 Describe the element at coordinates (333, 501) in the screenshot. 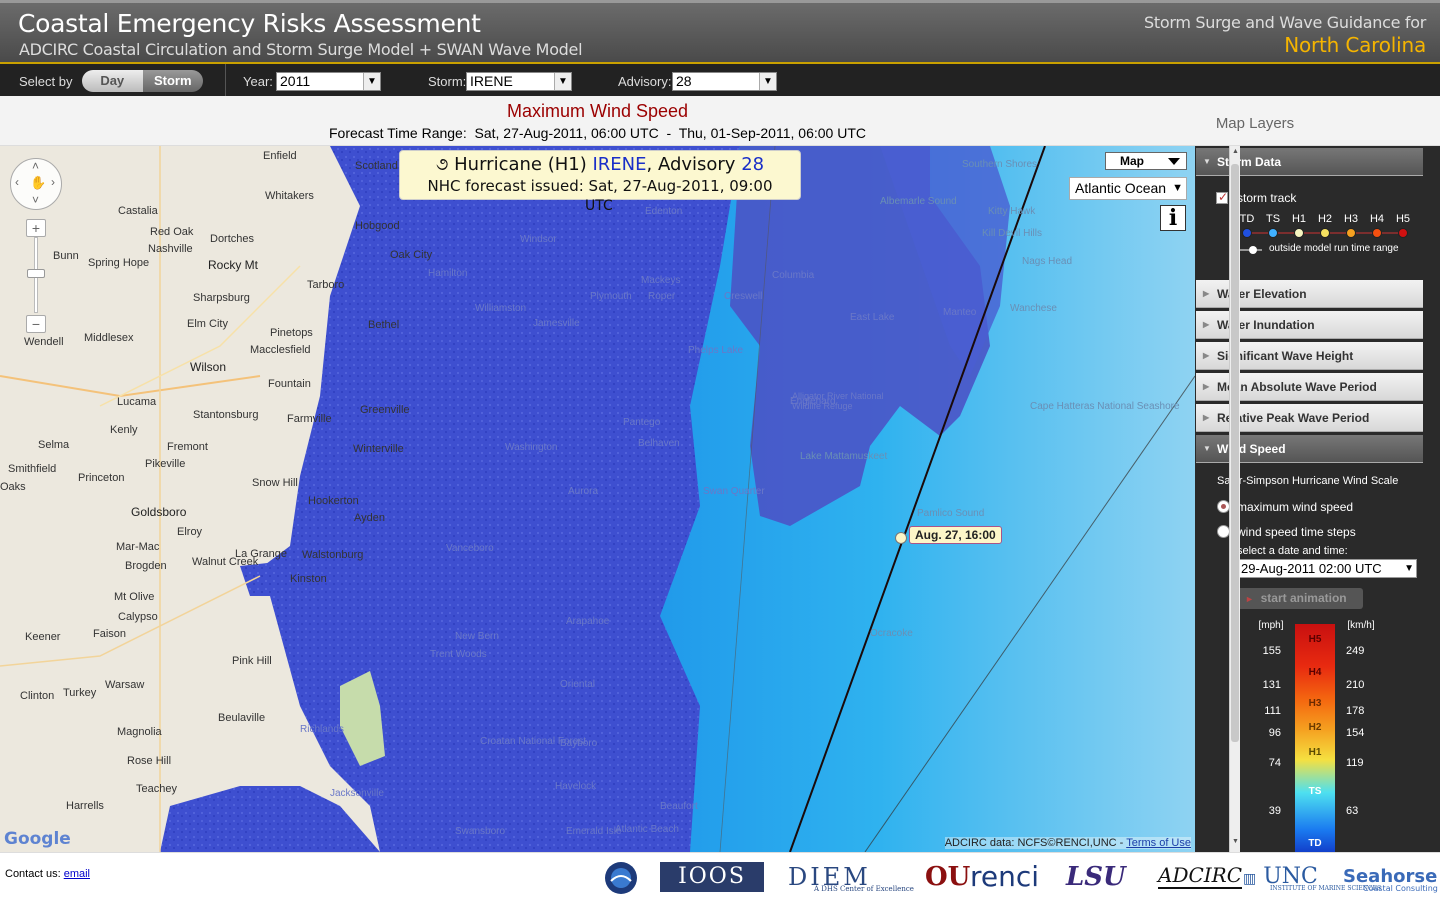

I see `place-label: Hookerton` at that location.